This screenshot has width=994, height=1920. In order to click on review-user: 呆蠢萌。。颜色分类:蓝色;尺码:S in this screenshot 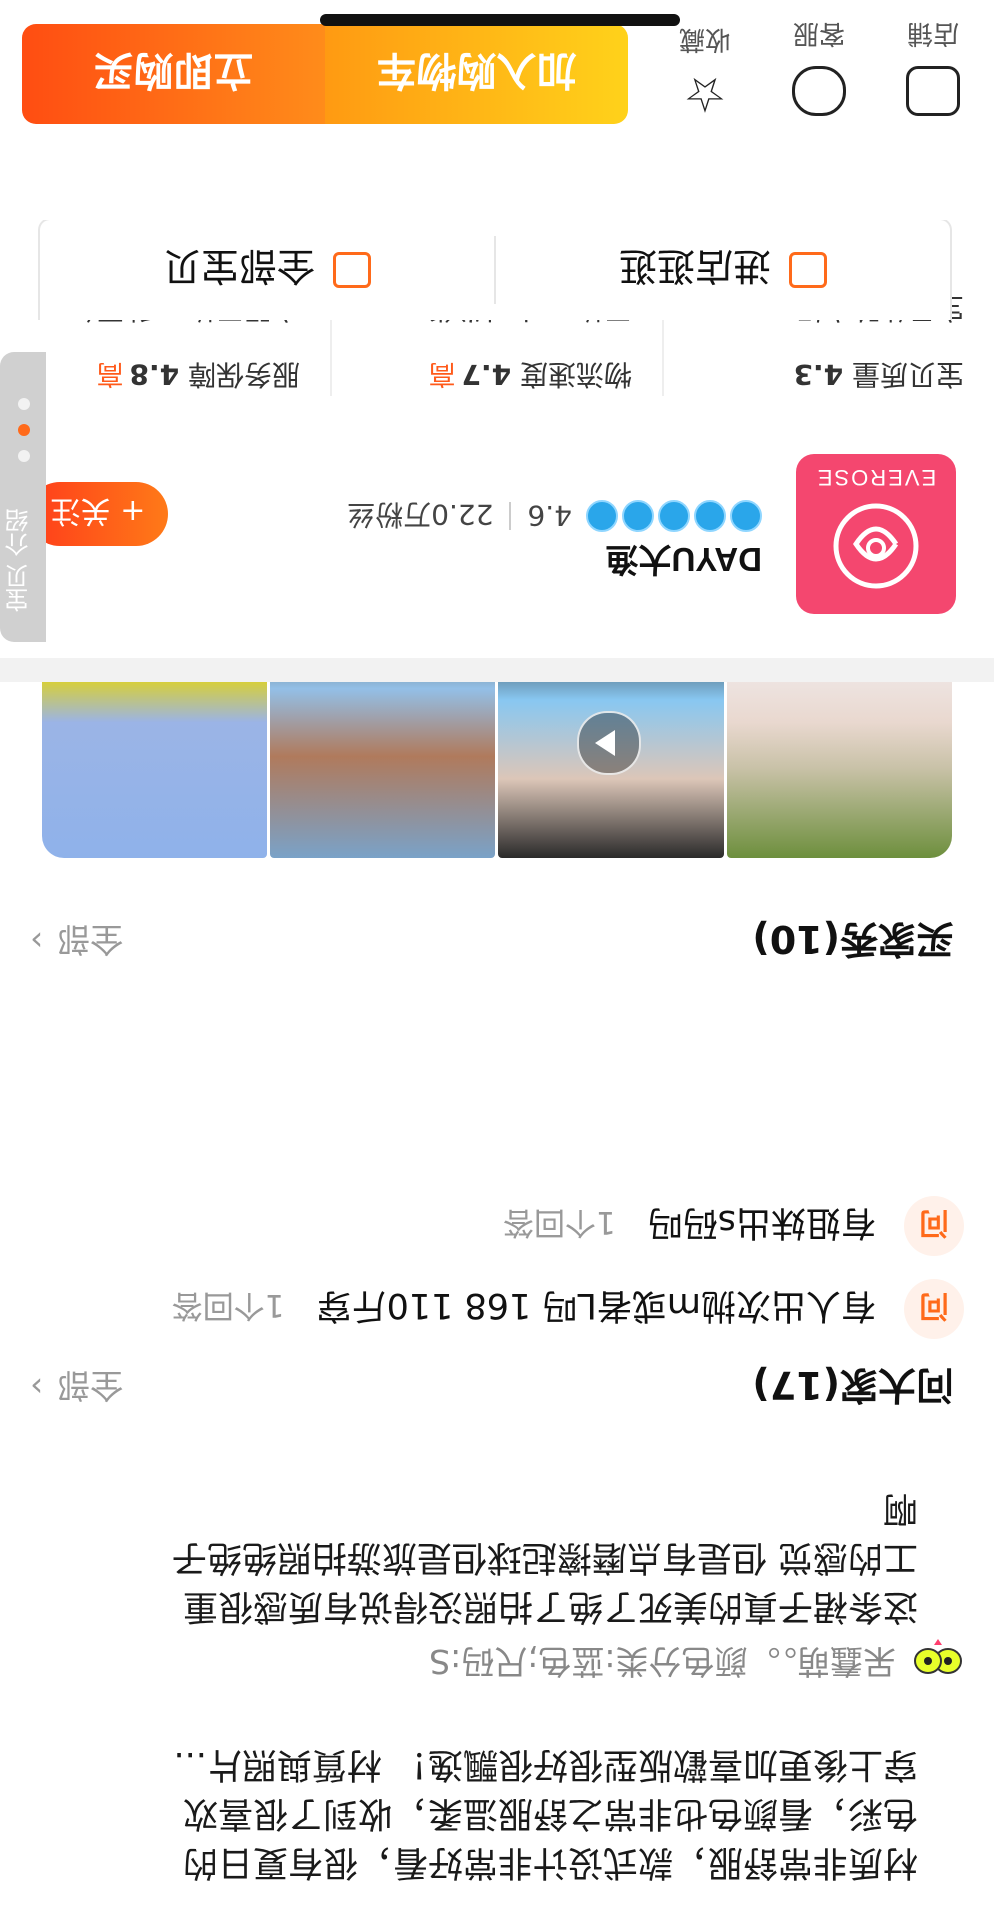, I will do `click(662, 1661)`.